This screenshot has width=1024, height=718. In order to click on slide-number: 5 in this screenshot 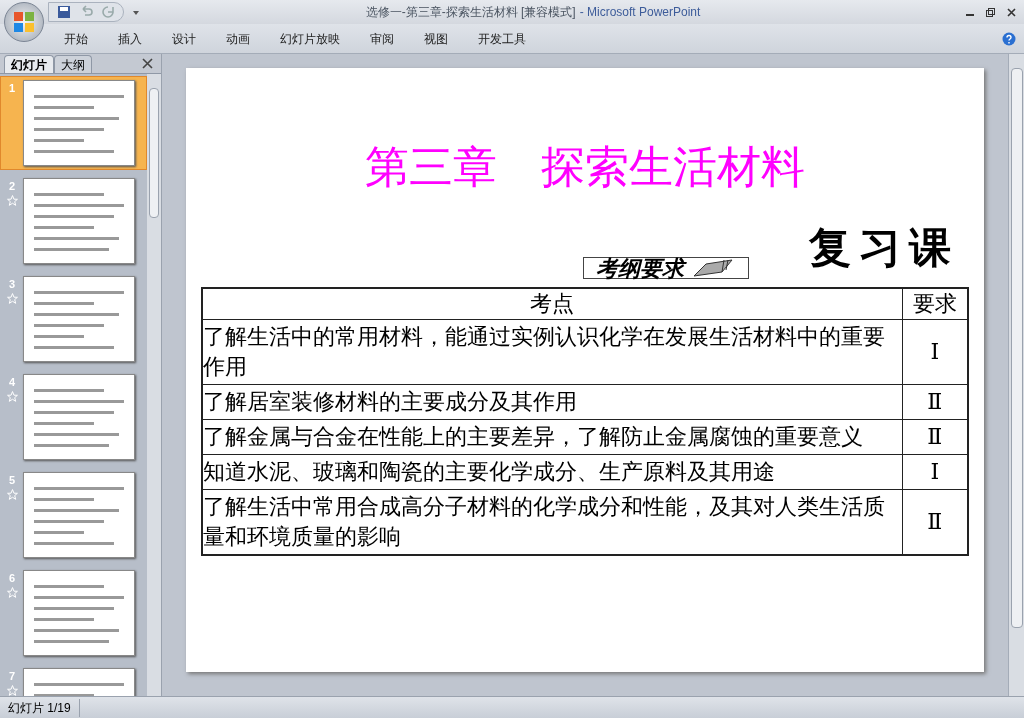, I will do `click(12, 480)`.